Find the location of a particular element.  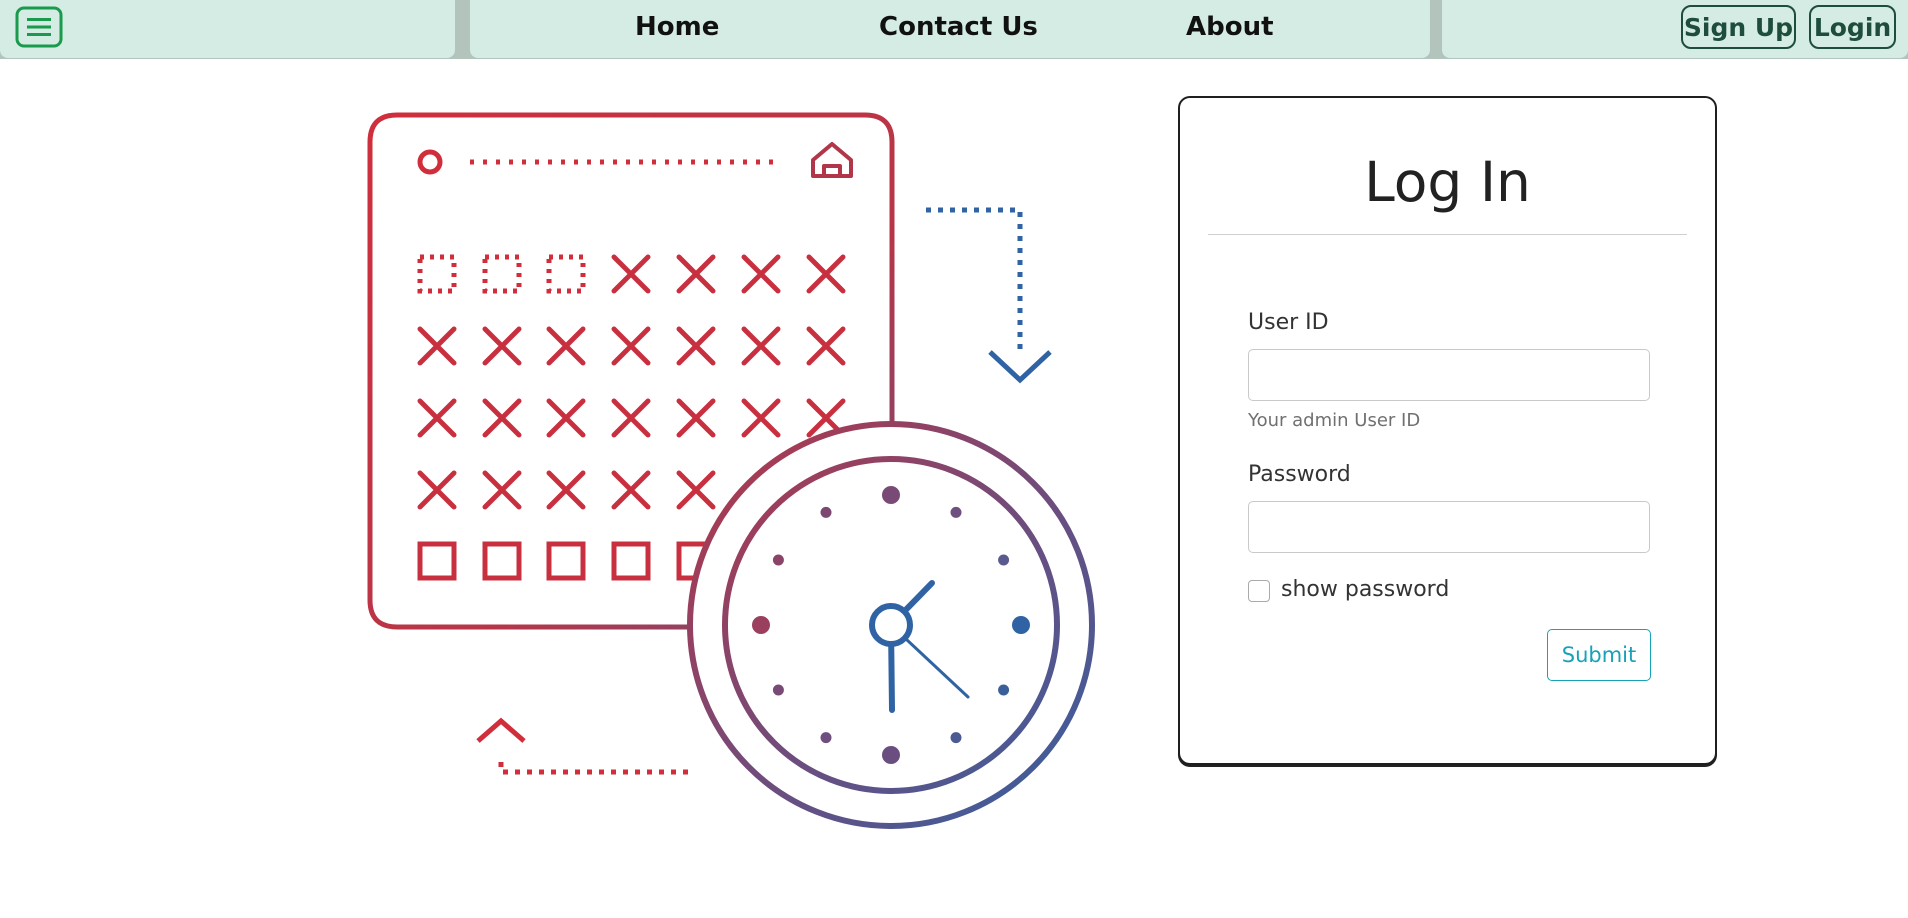

home-icon is located at coordinates (832, 160).